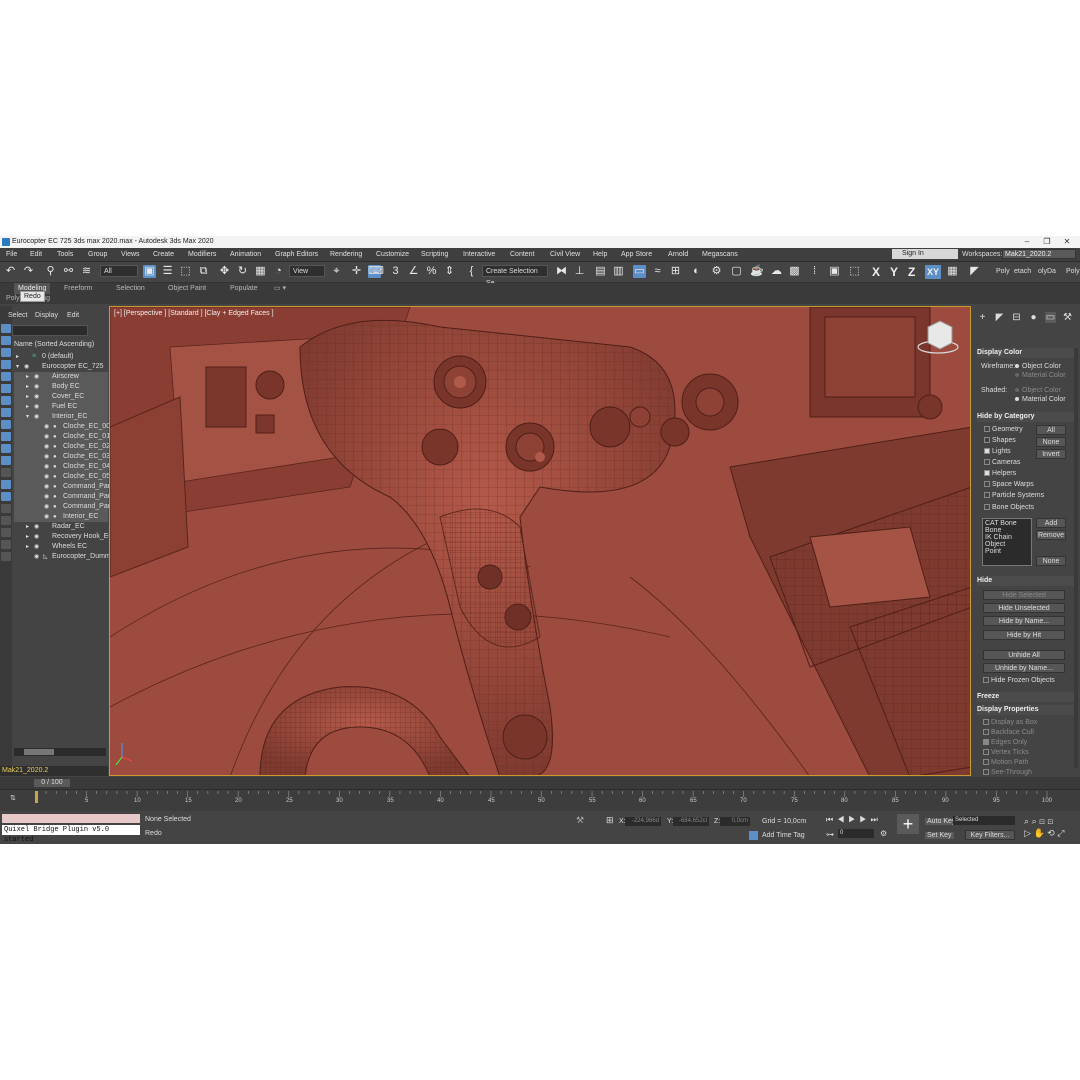  I want to click on rectangular-selection-icon: ⬚, so click(185, 271).